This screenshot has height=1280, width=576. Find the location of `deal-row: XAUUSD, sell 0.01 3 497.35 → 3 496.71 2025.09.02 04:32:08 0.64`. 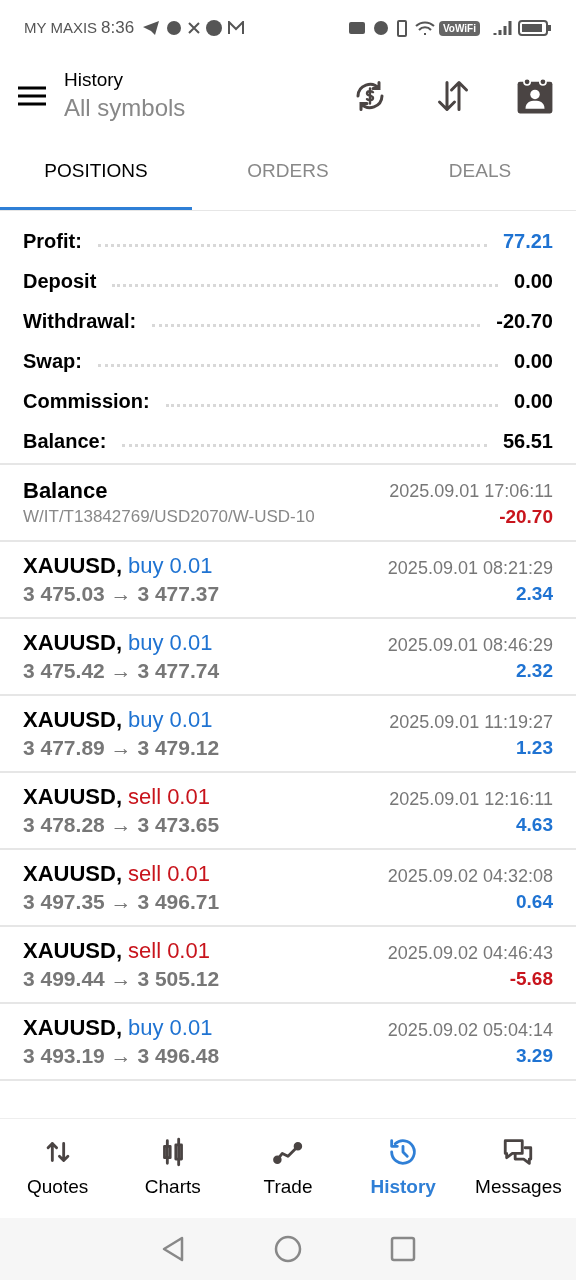

deal-row: XAUUSD, sell 0.01 3 497.35 → 3 496.71 2025.09.02 04:32:08 0.64 is located at coordinates (288, 888).